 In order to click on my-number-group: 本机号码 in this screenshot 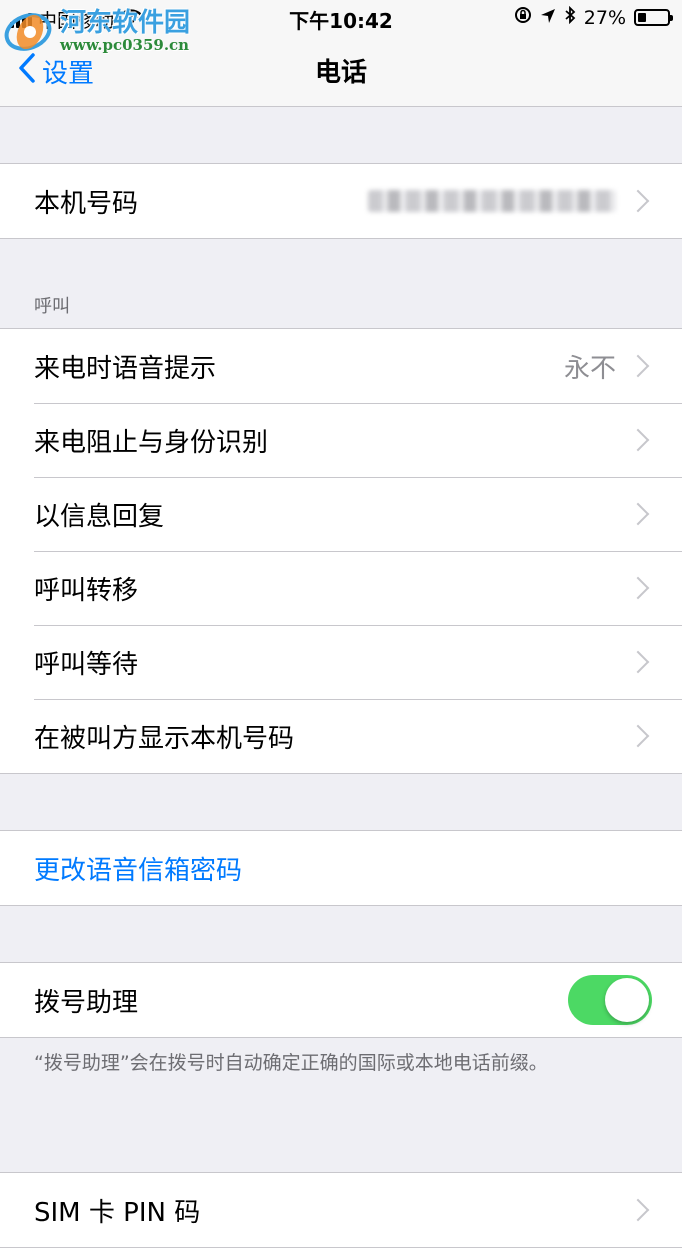, I will do `click(341, 201)`.